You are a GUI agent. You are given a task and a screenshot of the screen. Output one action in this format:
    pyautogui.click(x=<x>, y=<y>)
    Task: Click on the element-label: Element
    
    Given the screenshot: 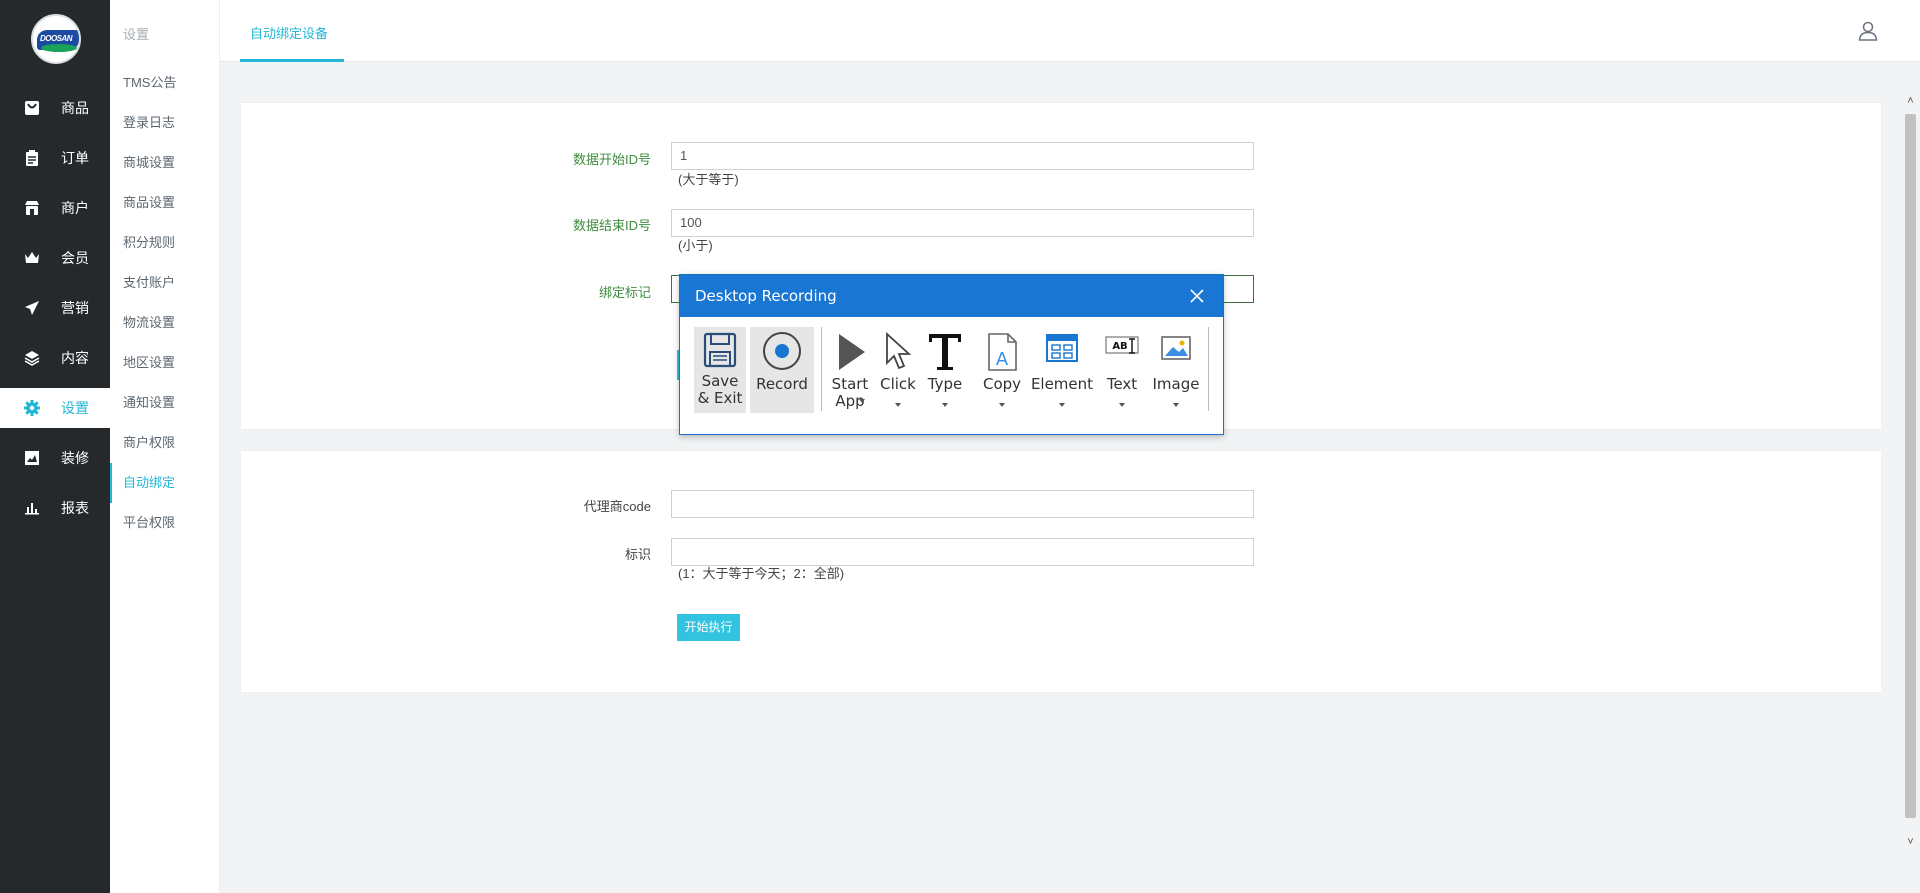 What is the action you would take?
    pyautogui.click(x=1062, y=384)
    